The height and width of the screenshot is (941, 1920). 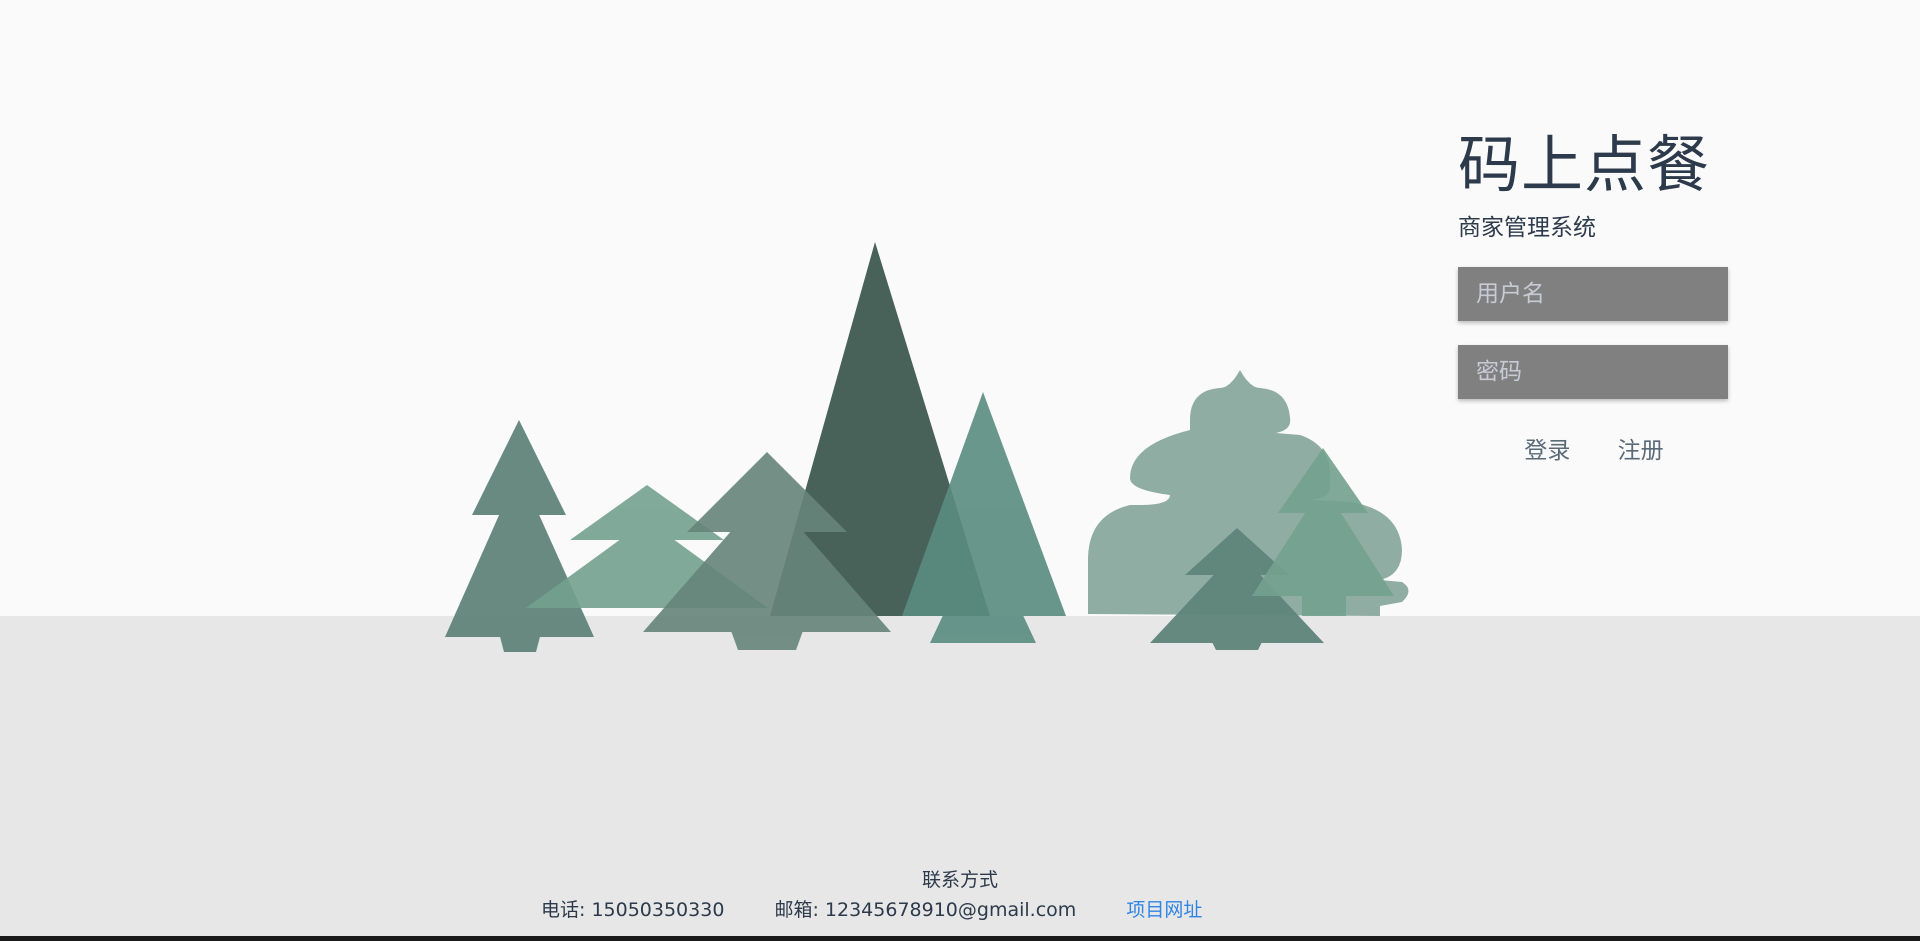 I want to click on project-link: 项目网址, so click(x=1164, y=910).